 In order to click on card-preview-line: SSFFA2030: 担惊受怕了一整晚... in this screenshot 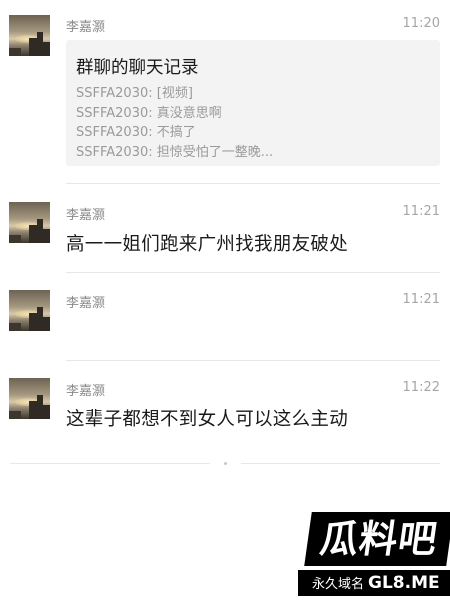, I will do `click(175, 152)`.